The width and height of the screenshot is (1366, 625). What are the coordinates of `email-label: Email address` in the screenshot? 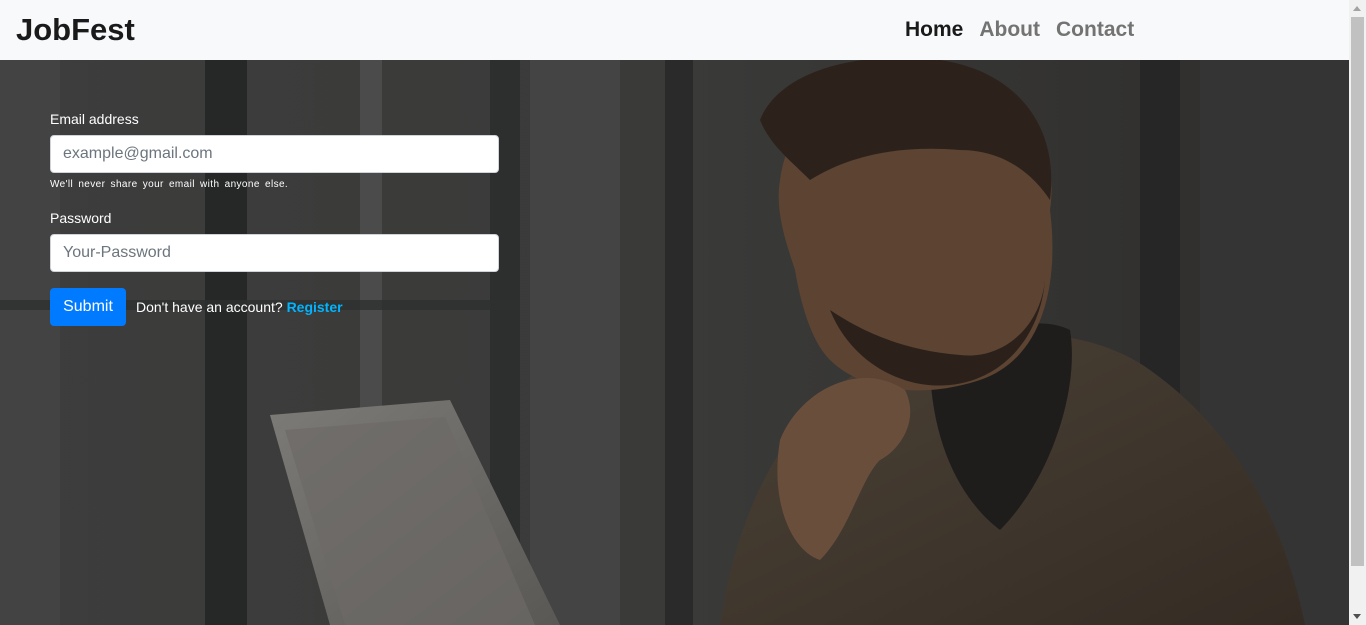 It's located at (94, 119).